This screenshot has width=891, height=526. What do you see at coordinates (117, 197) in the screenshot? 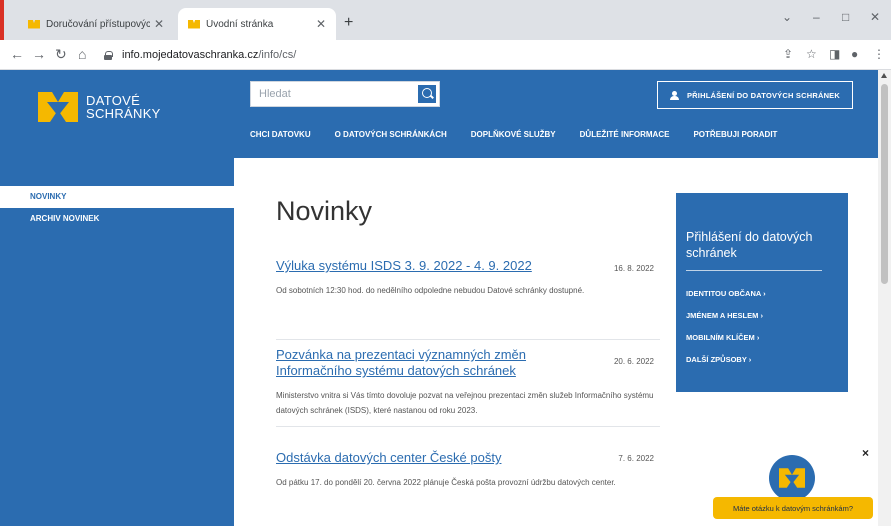
I see `sidebar-item-novinky: NOVINKY` at bounding box center [117, 197].